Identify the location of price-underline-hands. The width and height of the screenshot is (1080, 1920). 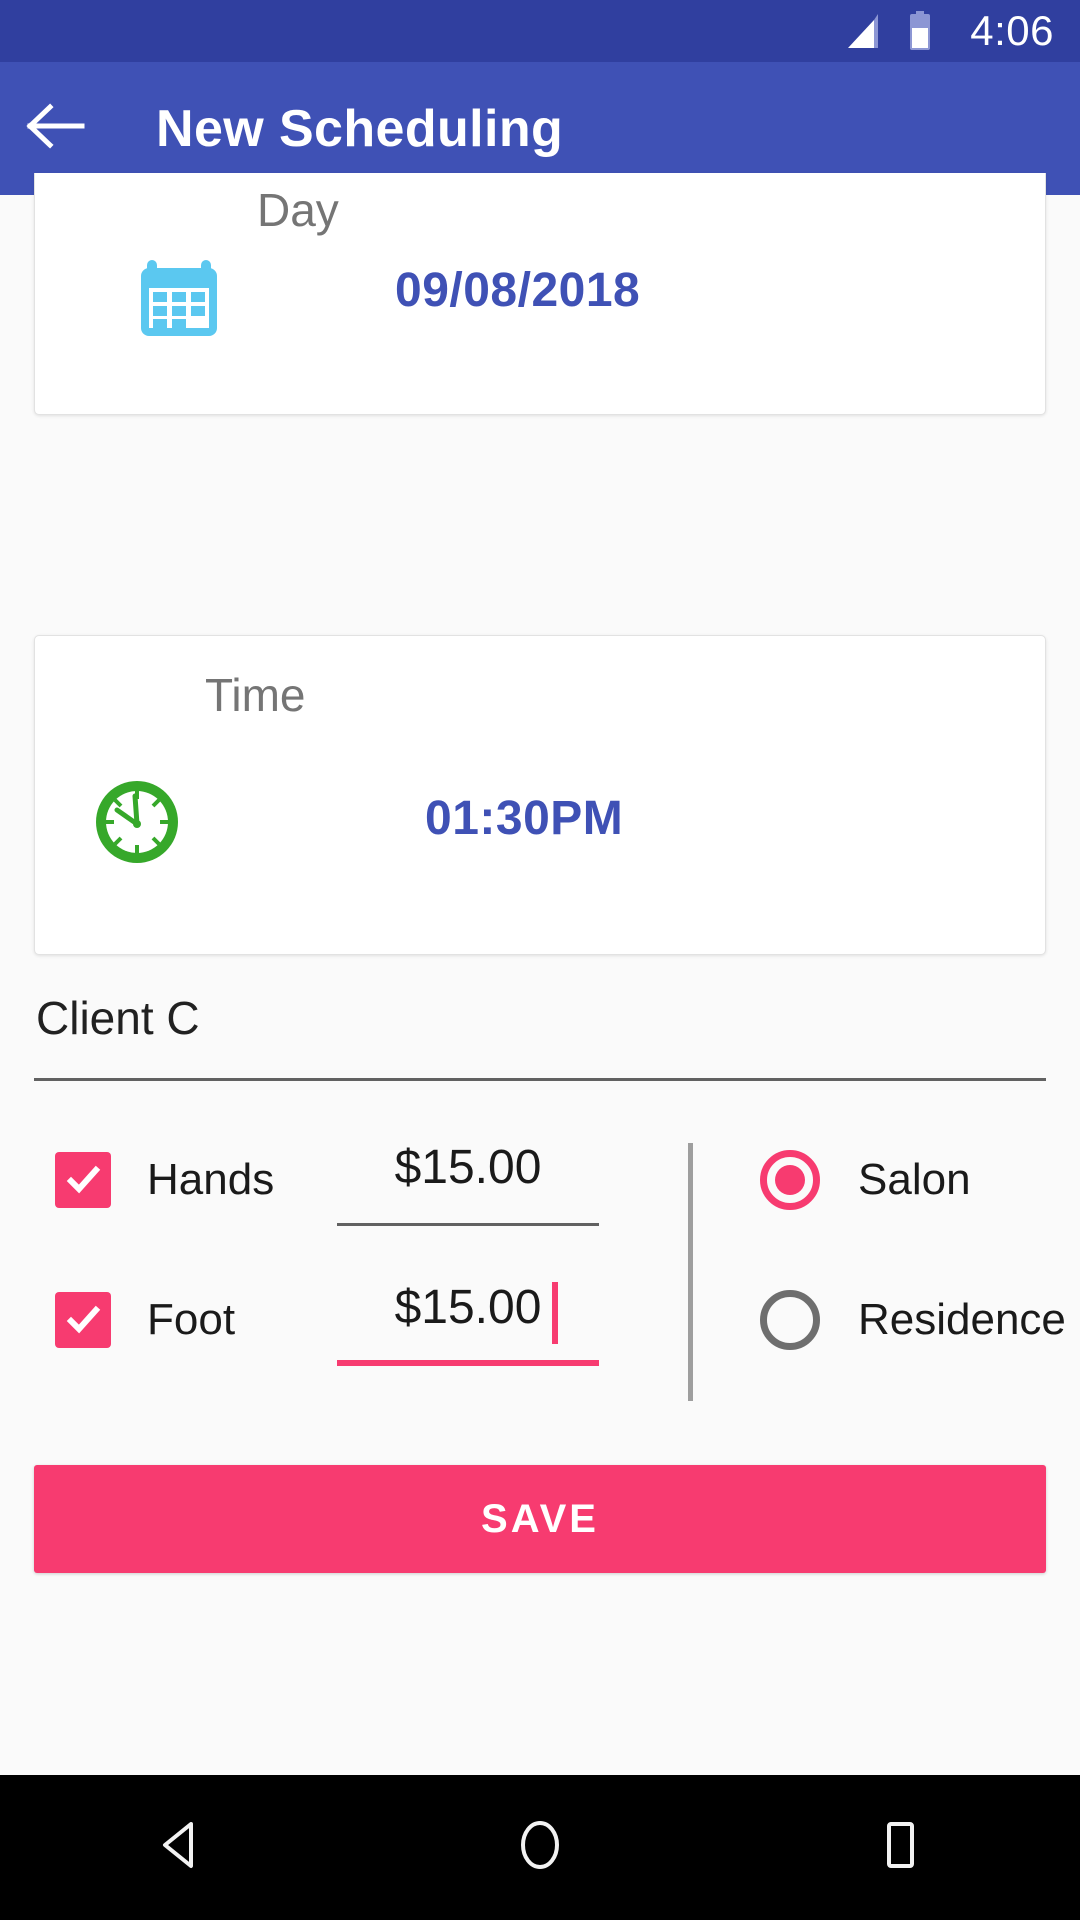
(468, 1224).